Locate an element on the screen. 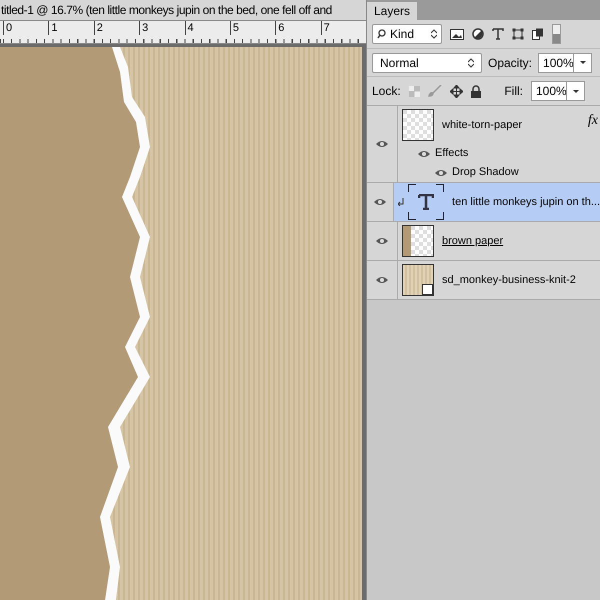 This screenshot has width=600, height=600. search-icon is located at coordinates (381, 34).